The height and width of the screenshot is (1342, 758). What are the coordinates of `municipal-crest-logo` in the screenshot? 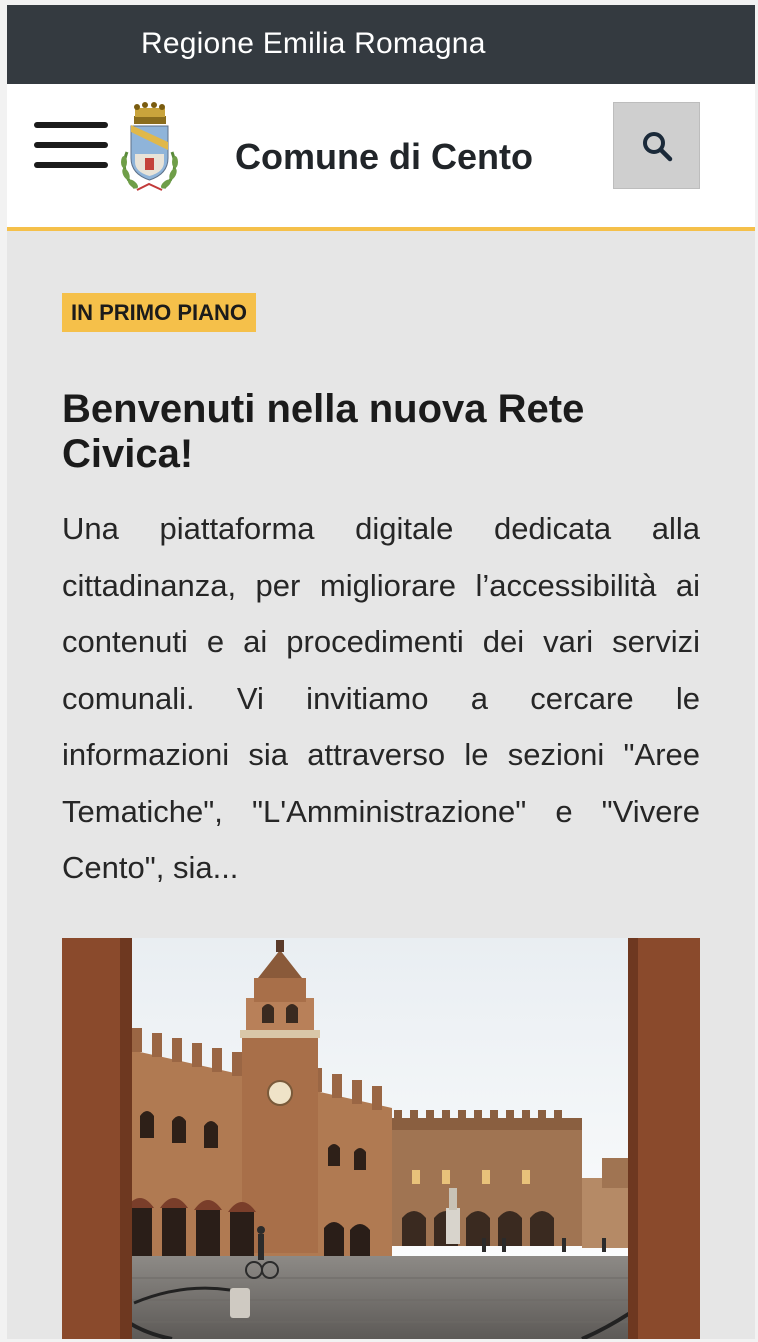 It's located at (149, 148).